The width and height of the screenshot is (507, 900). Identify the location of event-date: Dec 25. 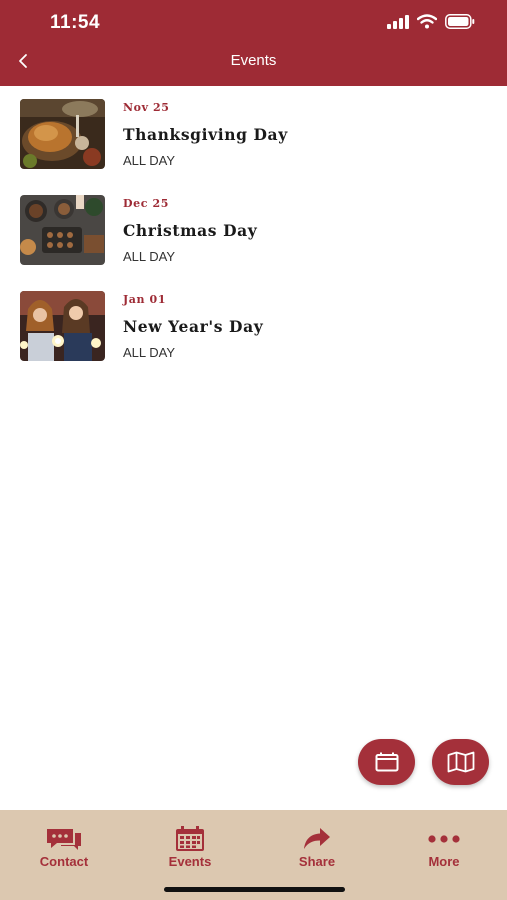
(146, 203).